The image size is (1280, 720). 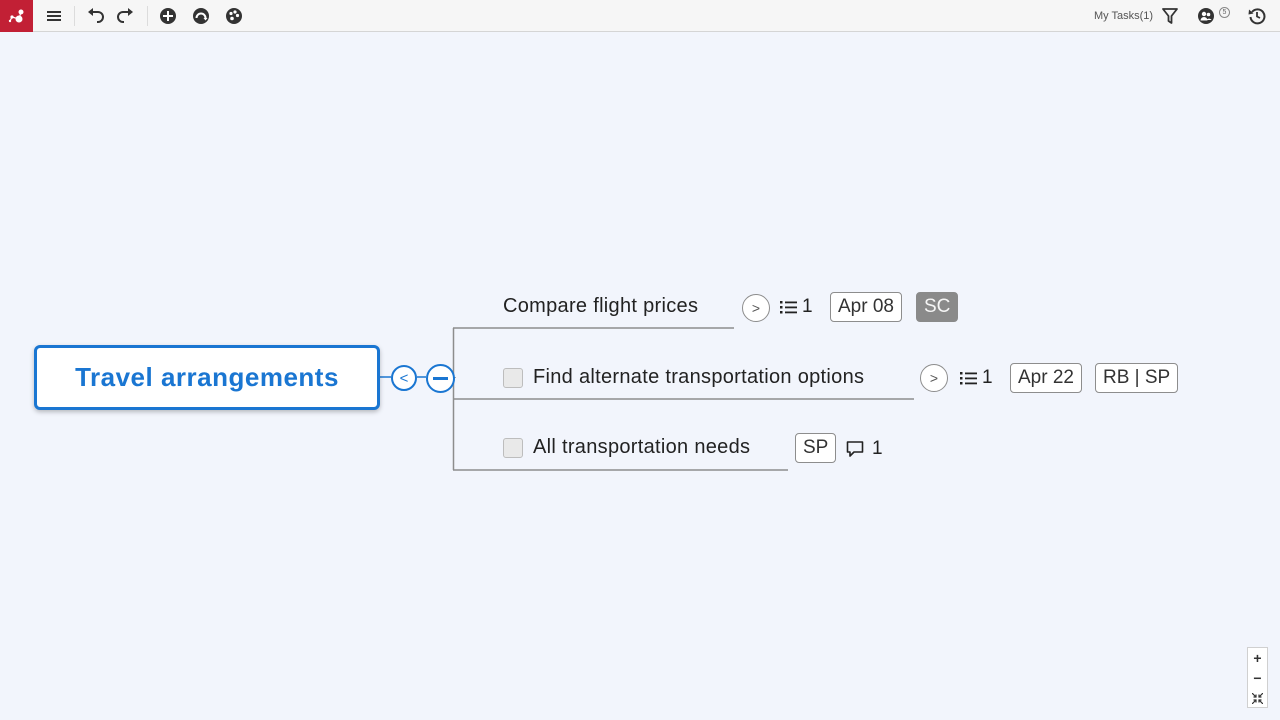 I want to click on collapse-left-button: <, so click(x=404, y=378).